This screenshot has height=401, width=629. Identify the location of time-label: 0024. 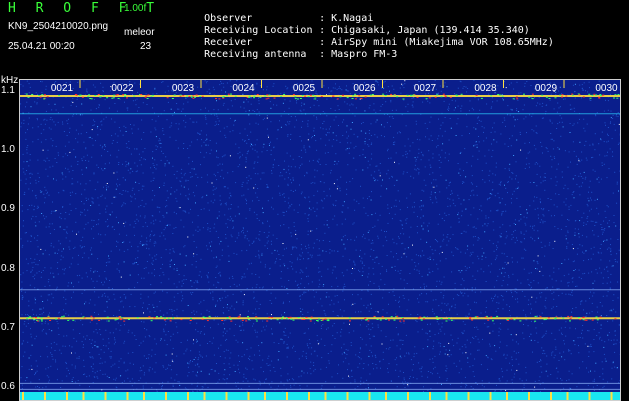
(243, 88).